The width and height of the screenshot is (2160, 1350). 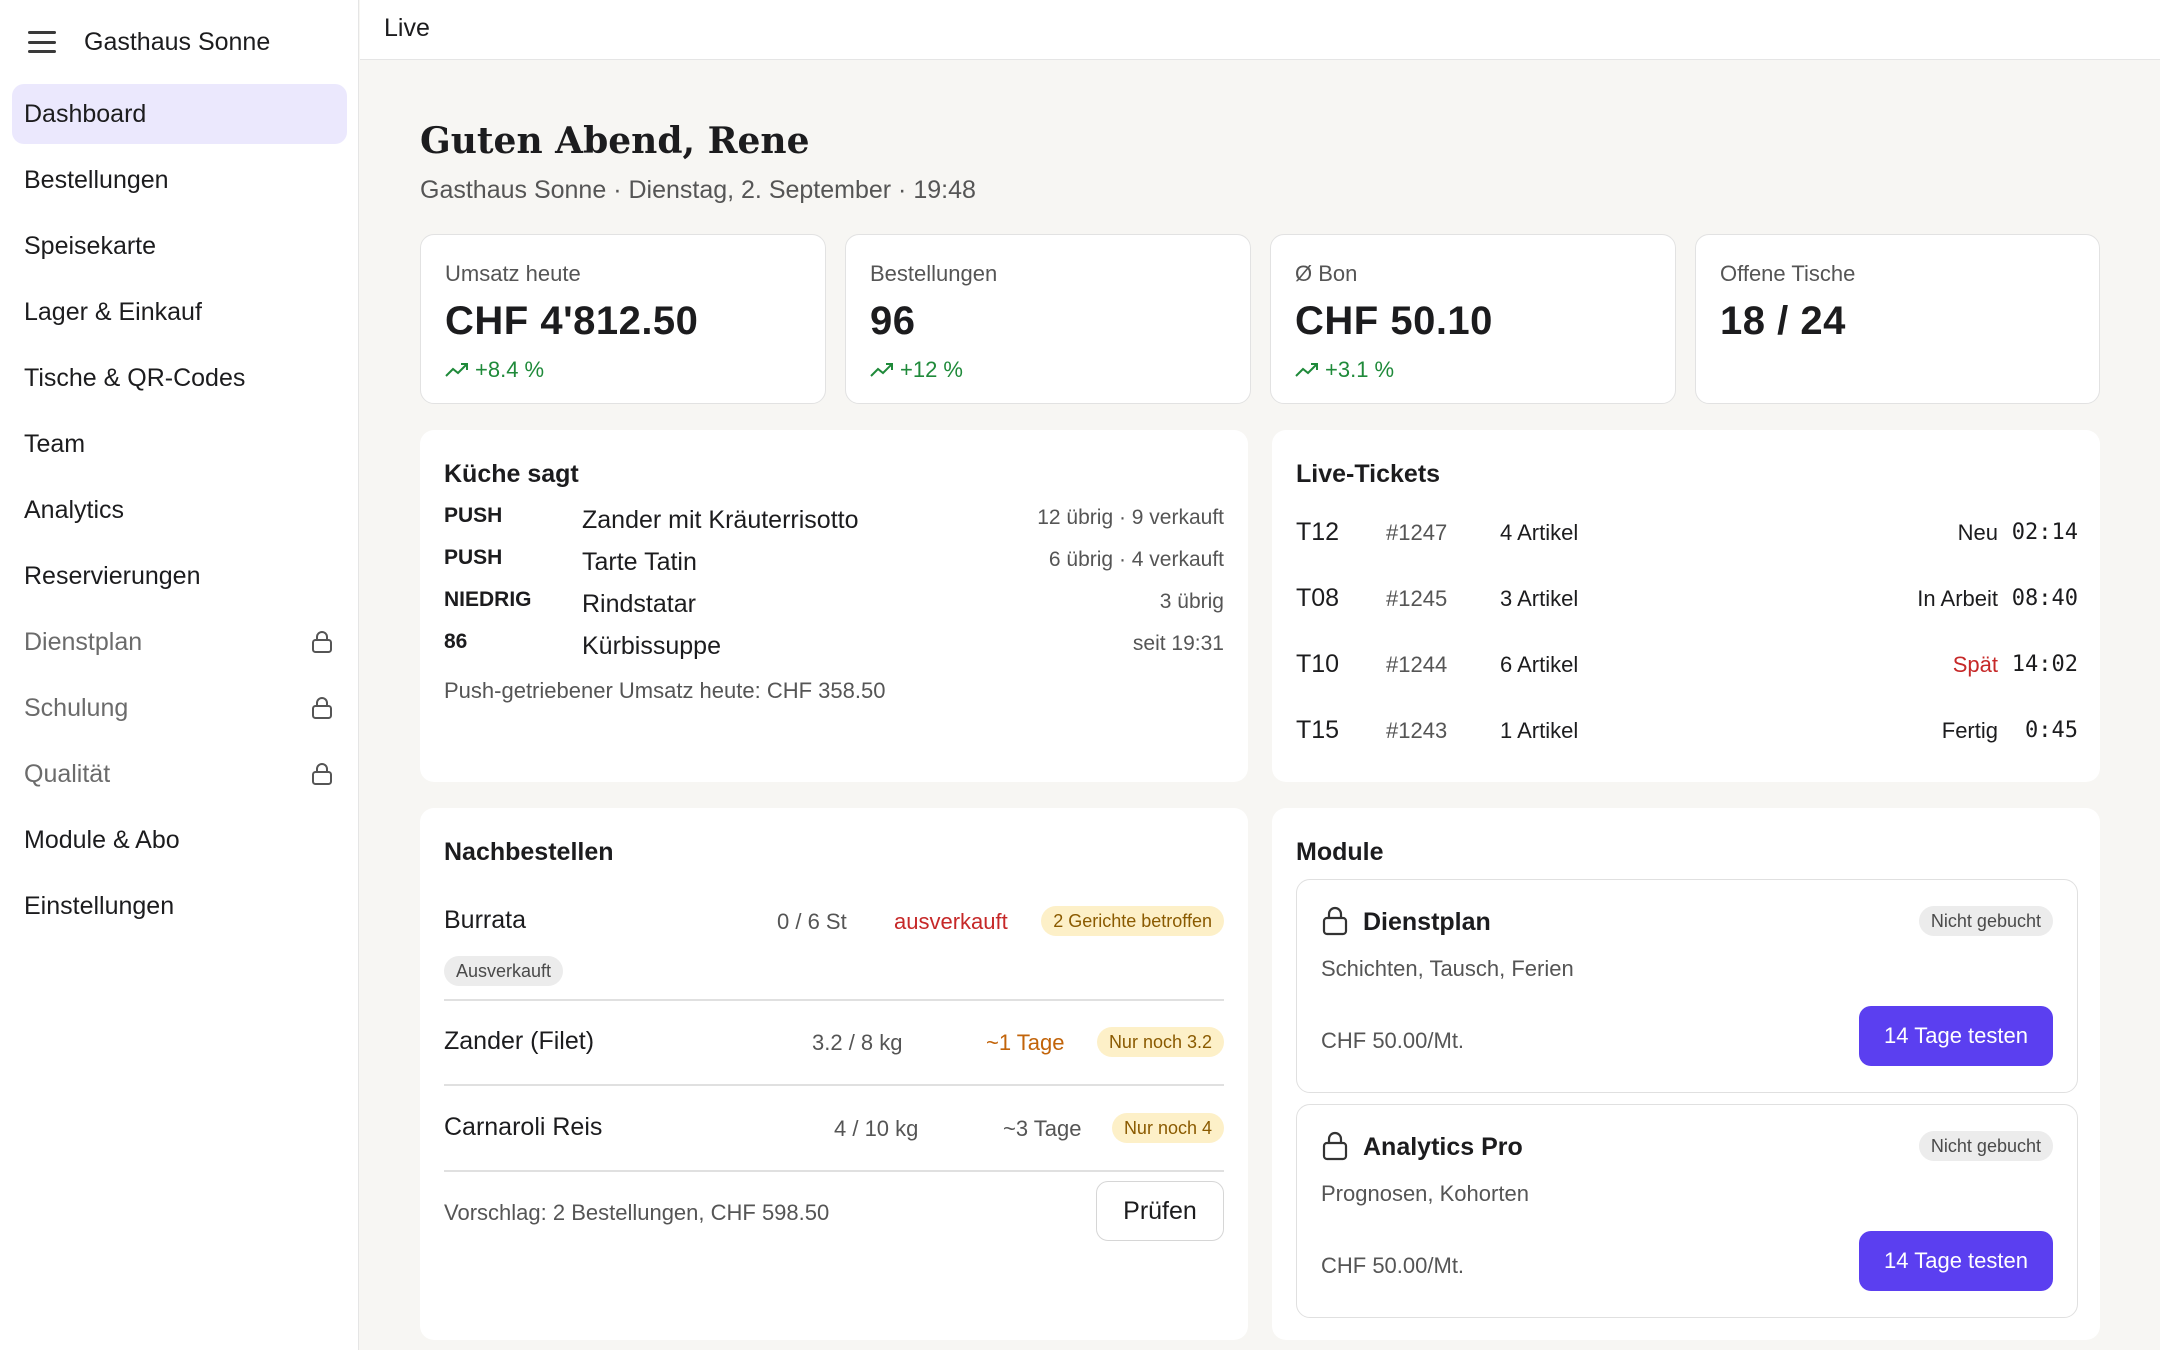 I want to click on sidebar-item-qualitaet: Qualität, so click(x=179, y=774).